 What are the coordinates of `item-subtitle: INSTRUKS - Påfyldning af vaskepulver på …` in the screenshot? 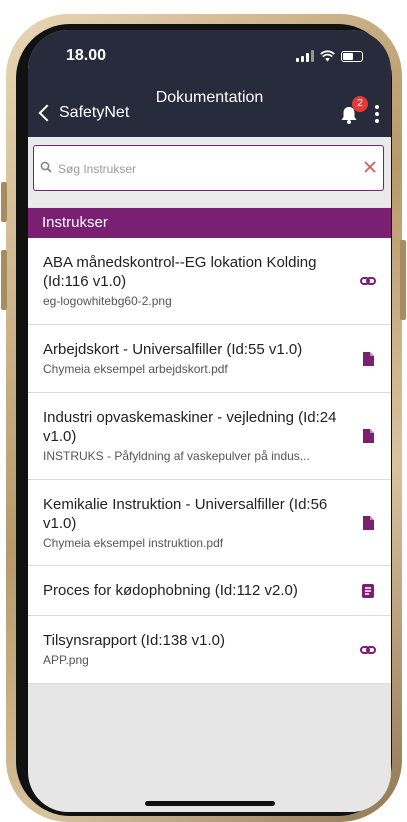 It's located at (176, 456).